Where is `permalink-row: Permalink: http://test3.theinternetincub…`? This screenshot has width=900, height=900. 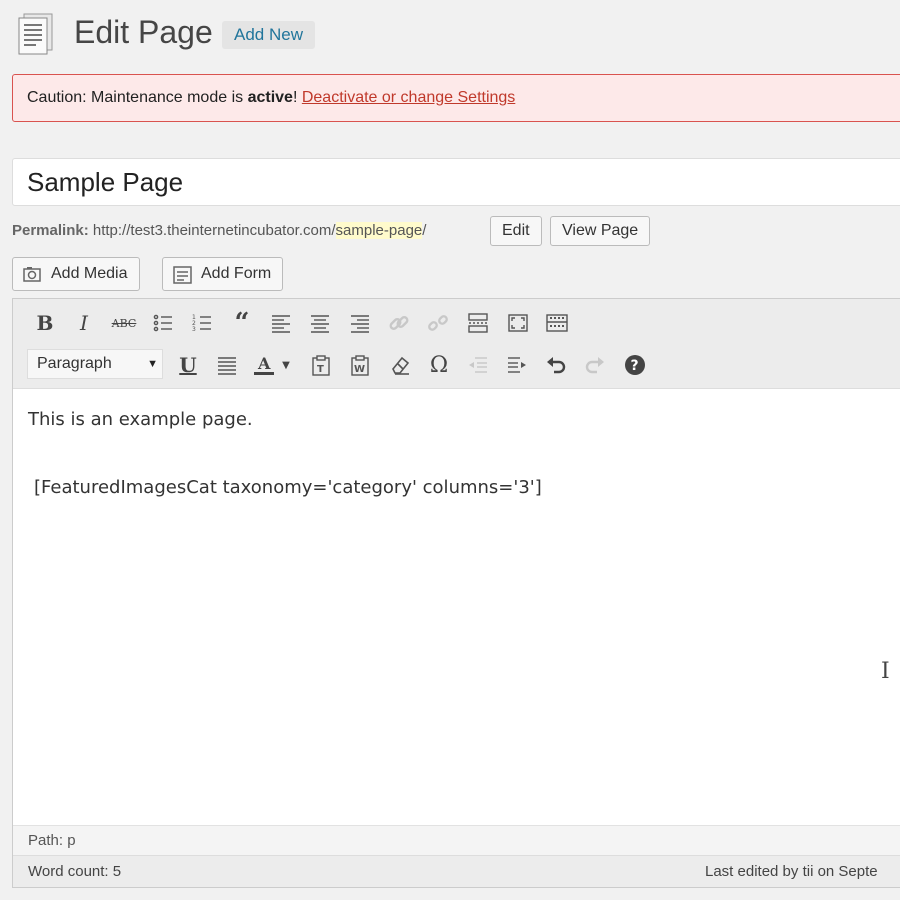
permalink-row: Permalink: http://test3.theinternetincub… is located at coordinates (219, 231).